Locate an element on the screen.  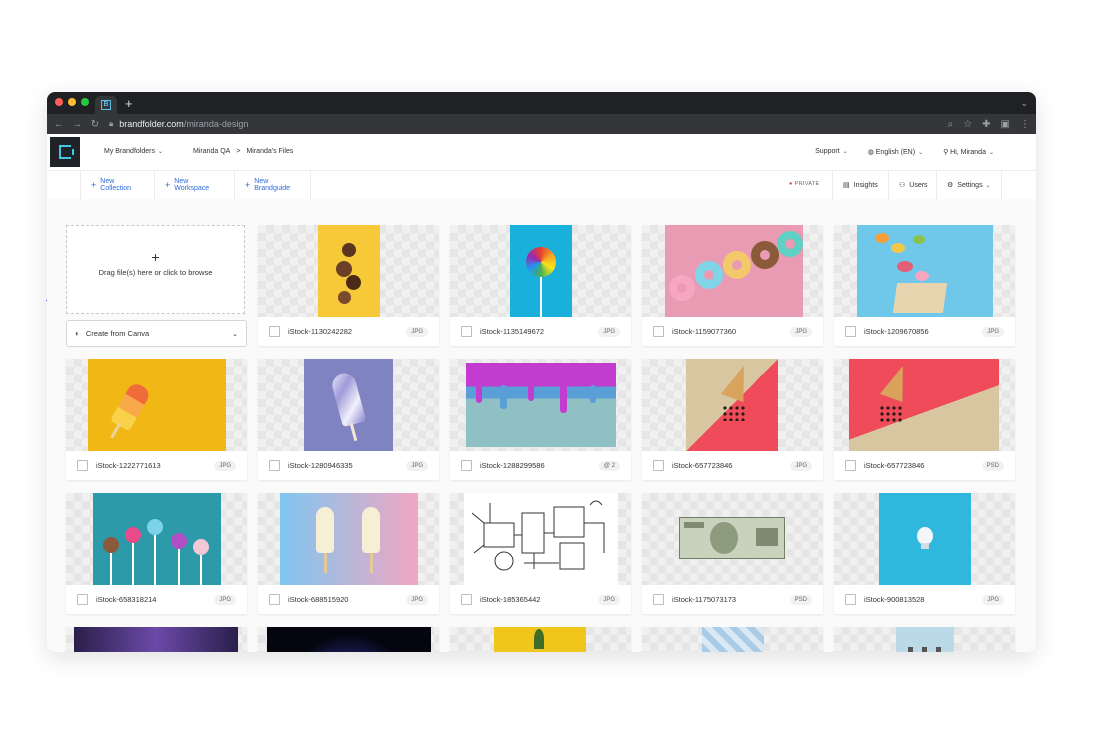
upload-dropzone: + Drag file(s) here or click to browse is located at coordinates (155, 269).